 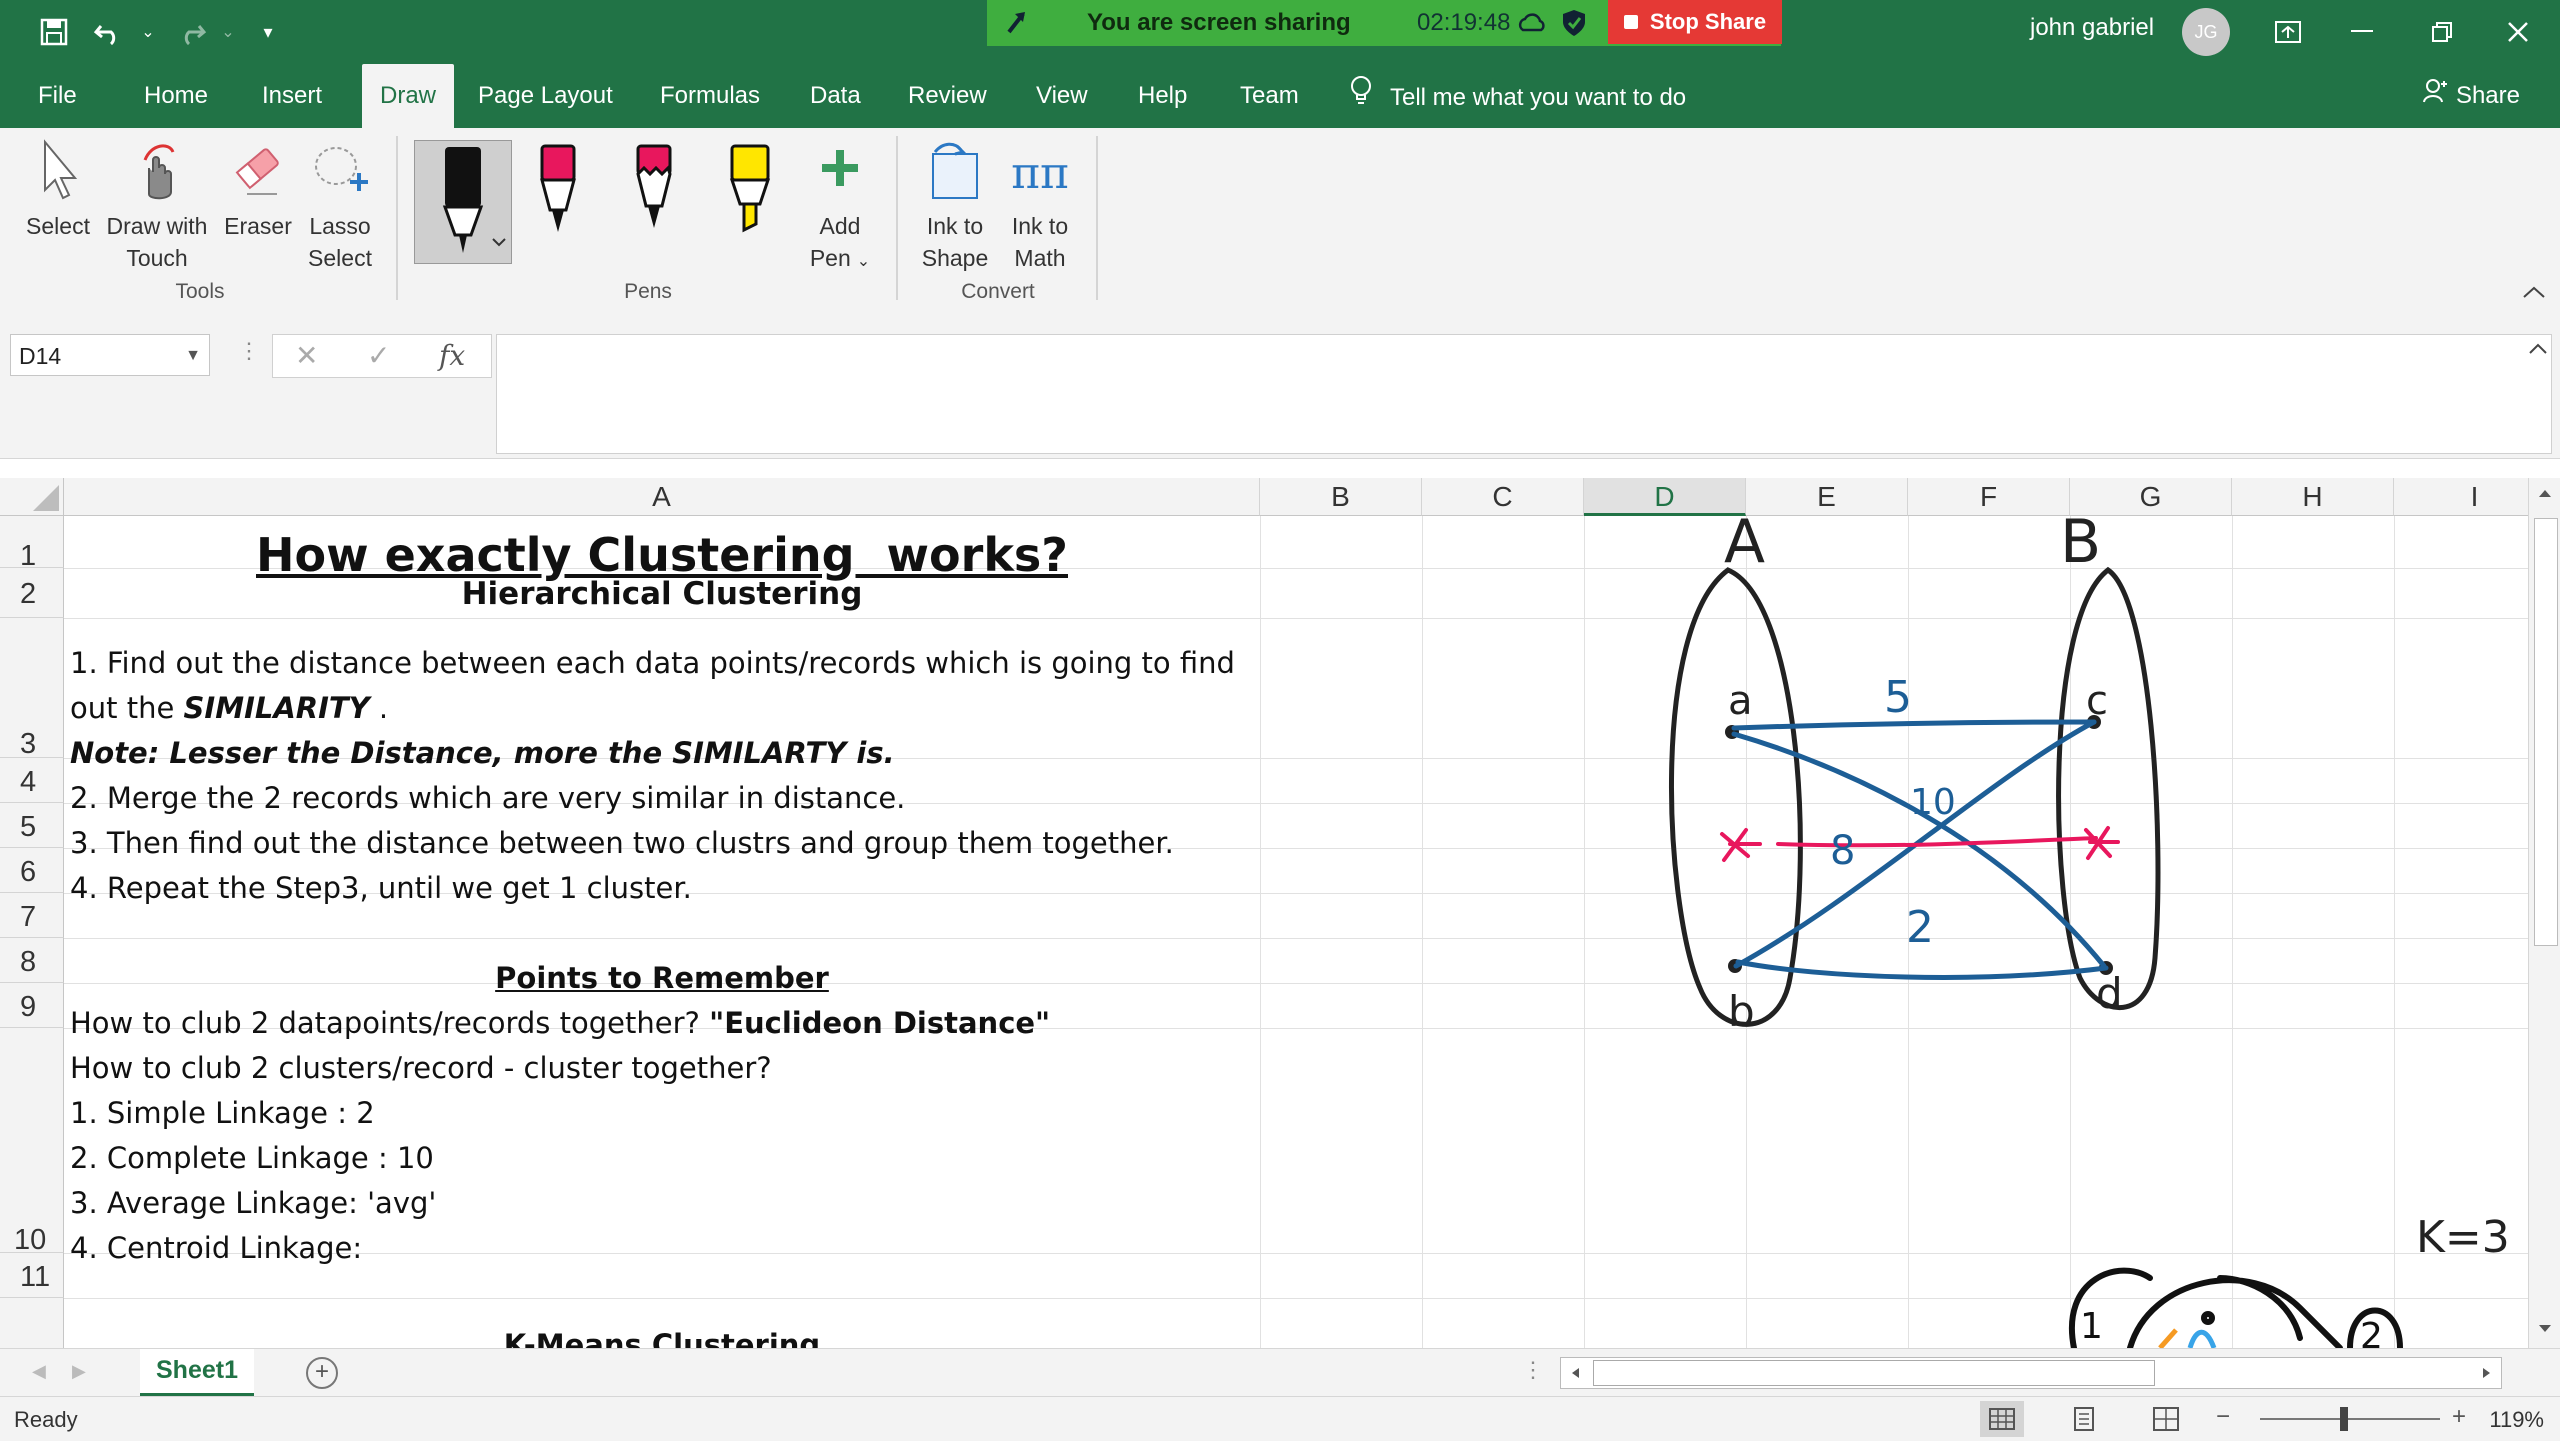 I want to click on ink-label-a-cluster: A, so click(x=1744, y=542).